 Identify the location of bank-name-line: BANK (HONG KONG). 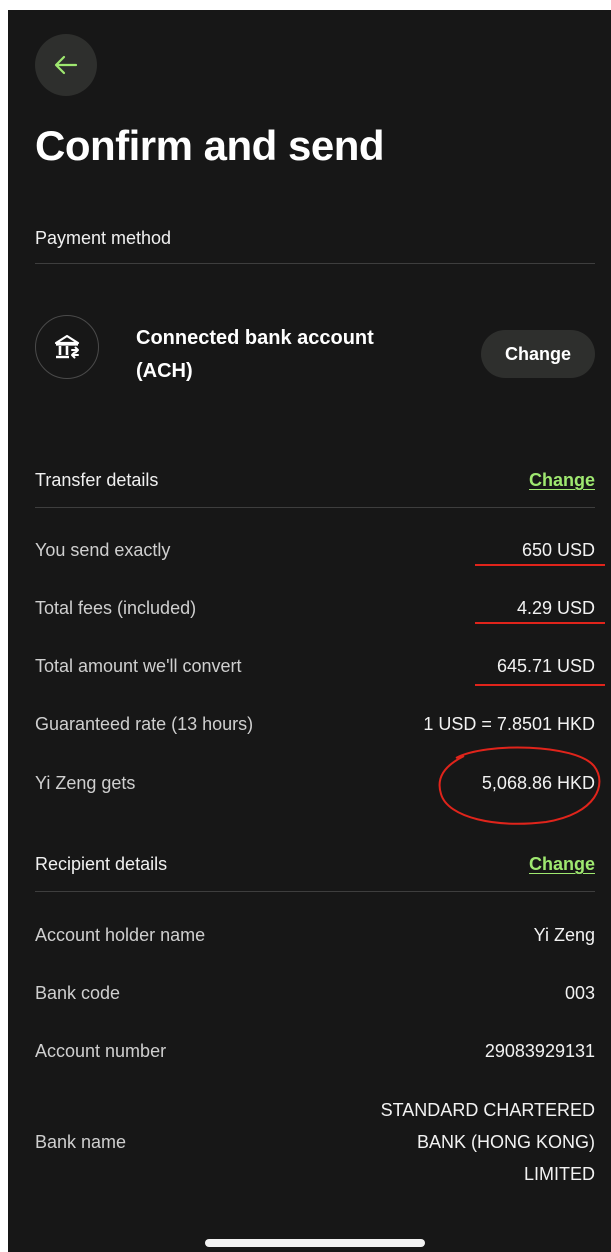
(505, 1142).